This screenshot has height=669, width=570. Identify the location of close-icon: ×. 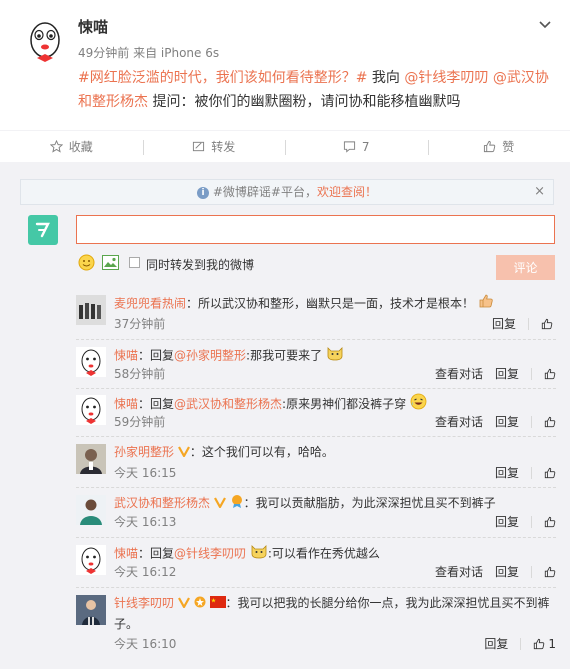
(539, 192).